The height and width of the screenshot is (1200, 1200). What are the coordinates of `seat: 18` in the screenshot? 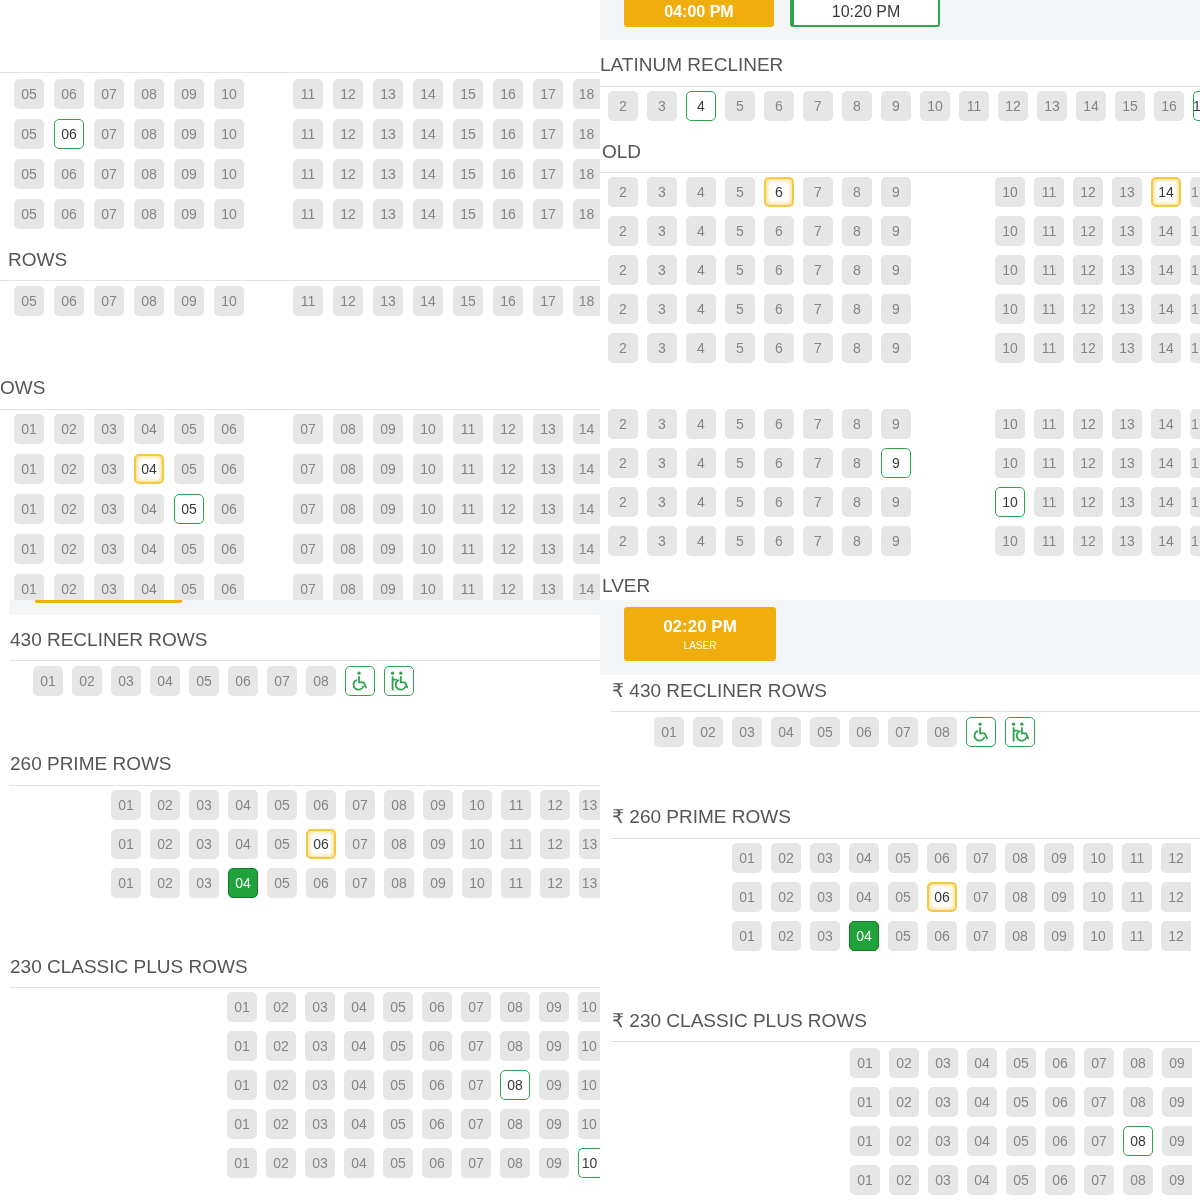 It's located at (586, 301).